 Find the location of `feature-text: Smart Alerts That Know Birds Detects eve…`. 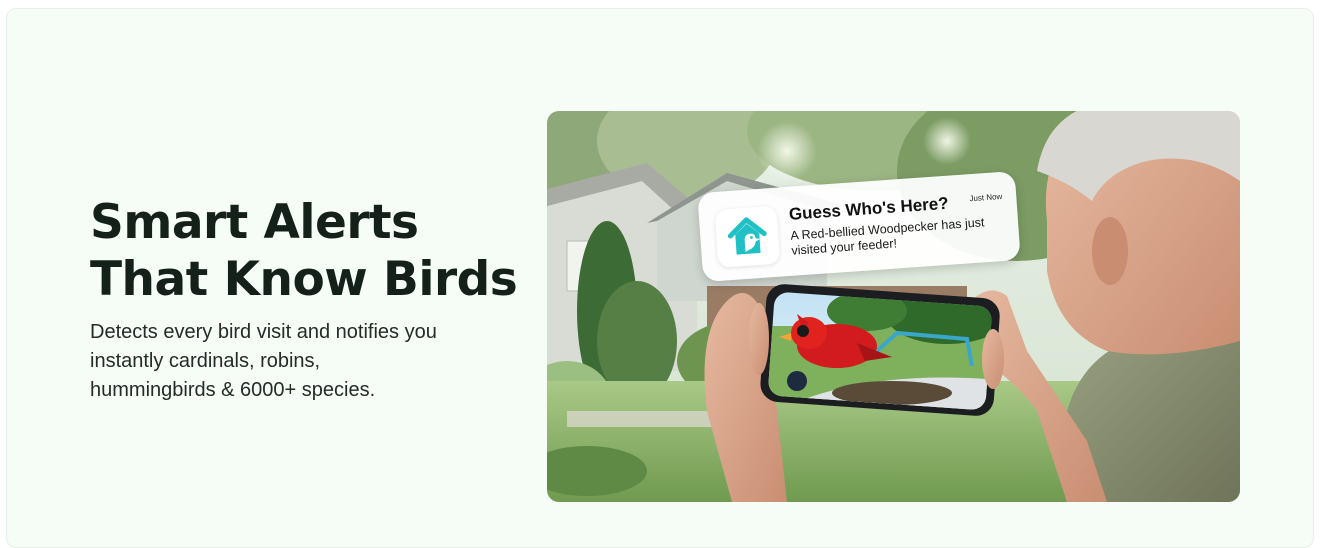

feature-text: Smart Alerts That Know Birds Detects eve… is located at coordinates (310, 299).